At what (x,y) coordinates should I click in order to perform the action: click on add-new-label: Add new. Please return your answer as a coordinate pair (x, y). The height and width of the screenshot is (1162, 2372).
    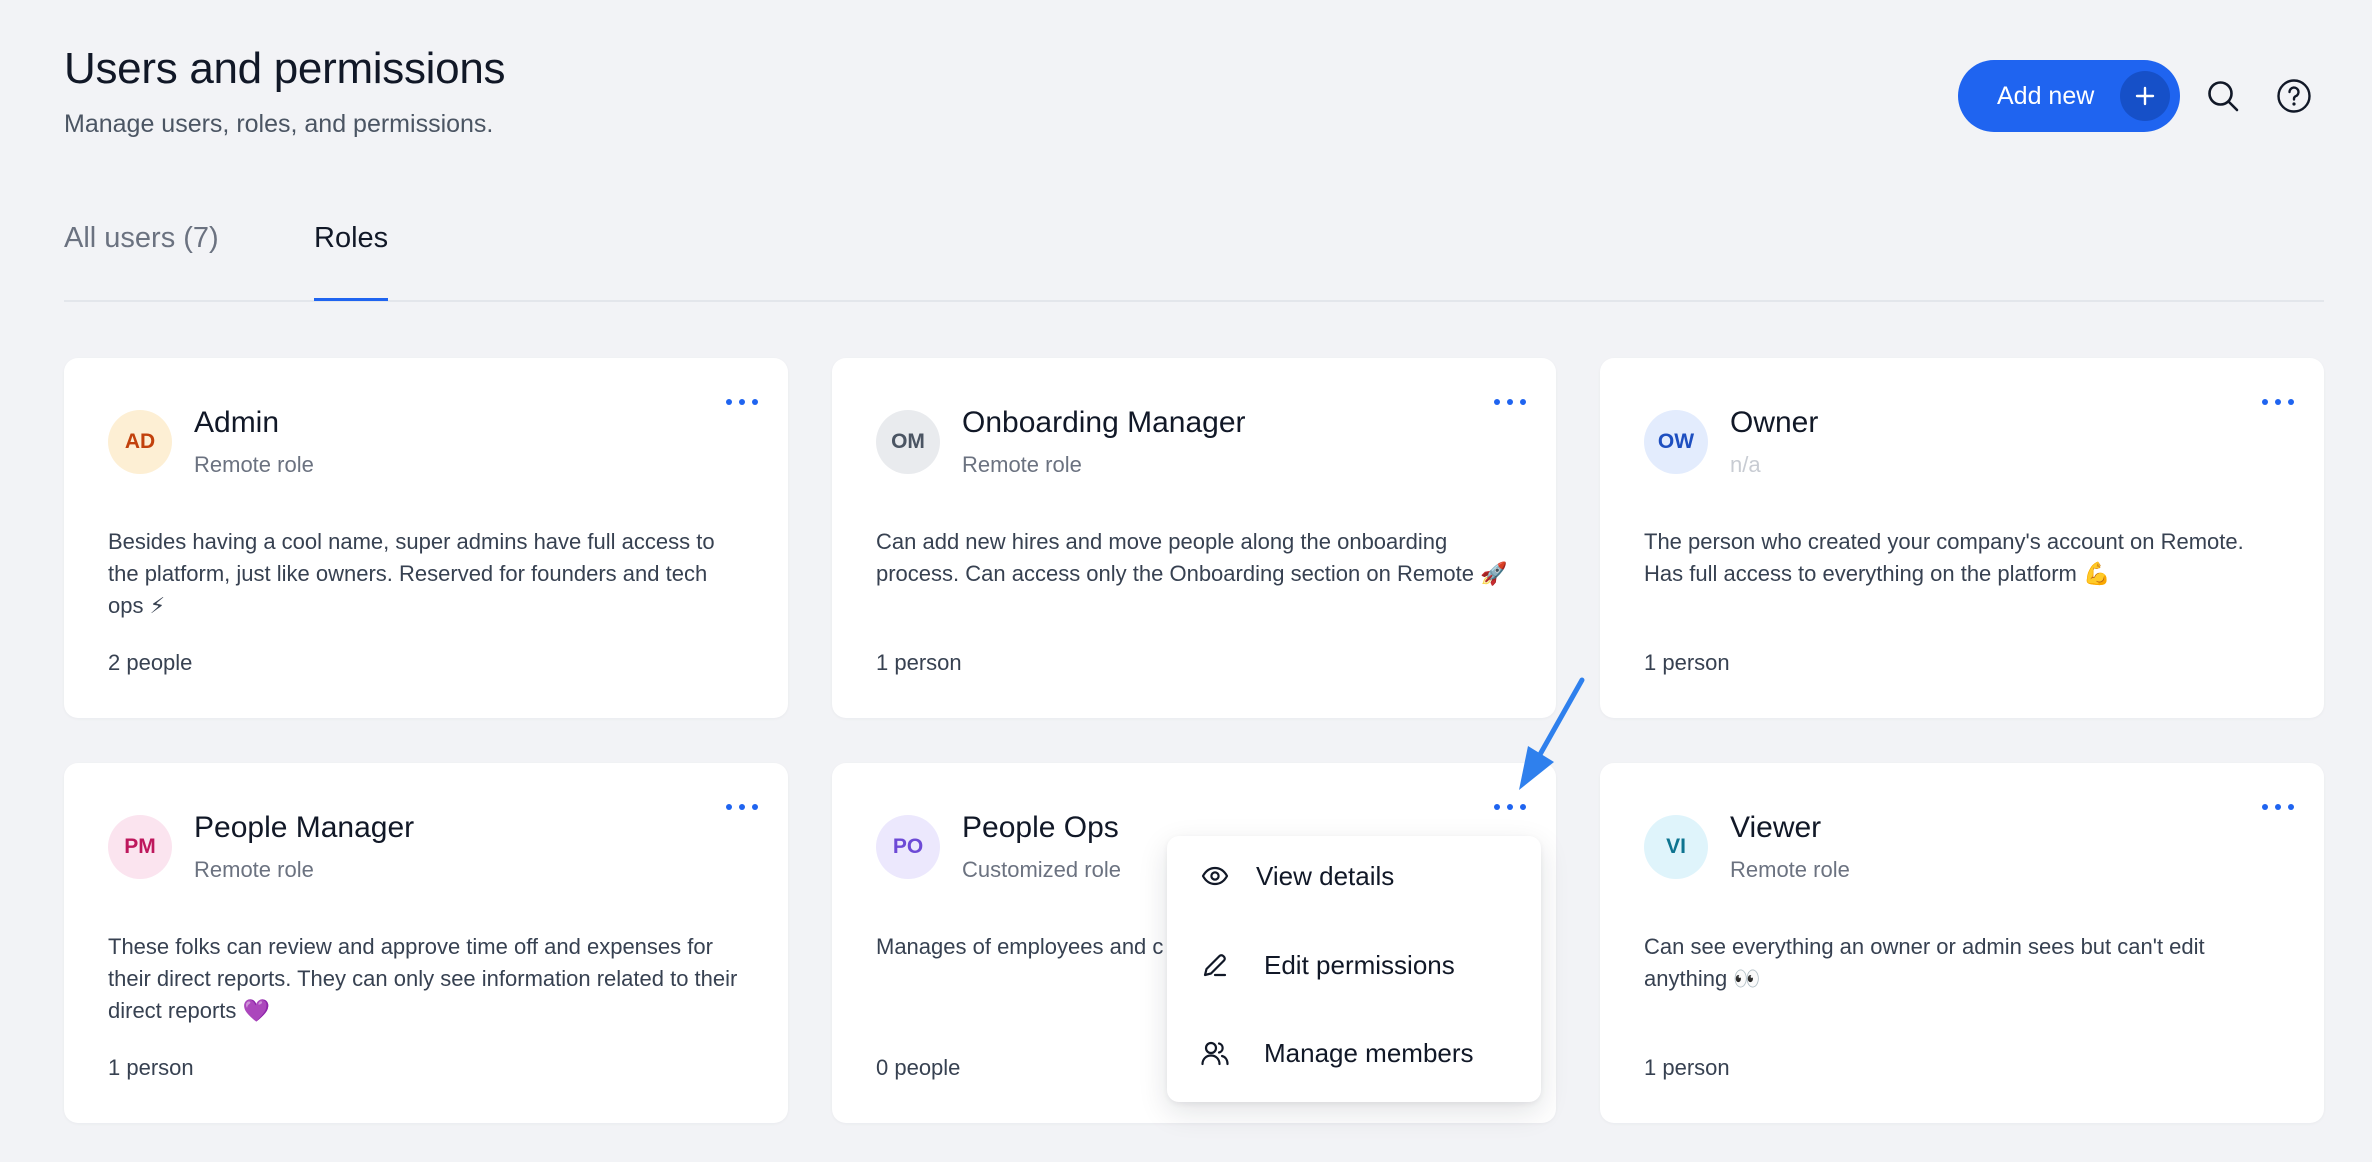
    Looking at the image, I should click on (2046, 95).